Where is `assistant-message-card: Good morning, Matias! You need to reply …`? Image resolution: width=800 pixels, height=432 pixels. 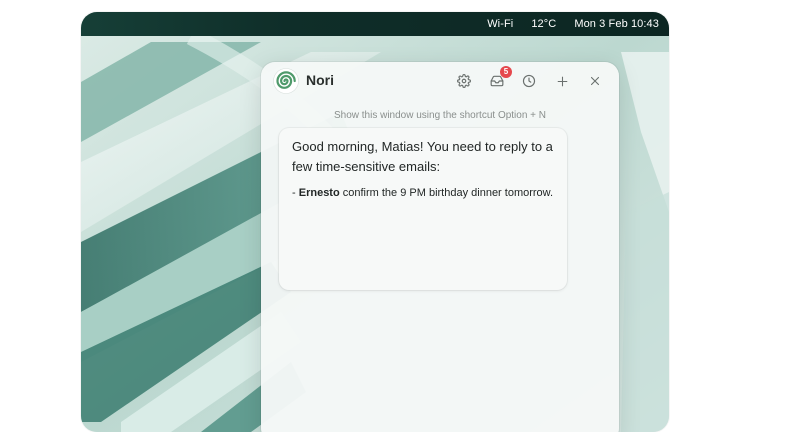
assistant-message-card: Good morning, Matias! You need to reply … is located at coordinates (423, 209).